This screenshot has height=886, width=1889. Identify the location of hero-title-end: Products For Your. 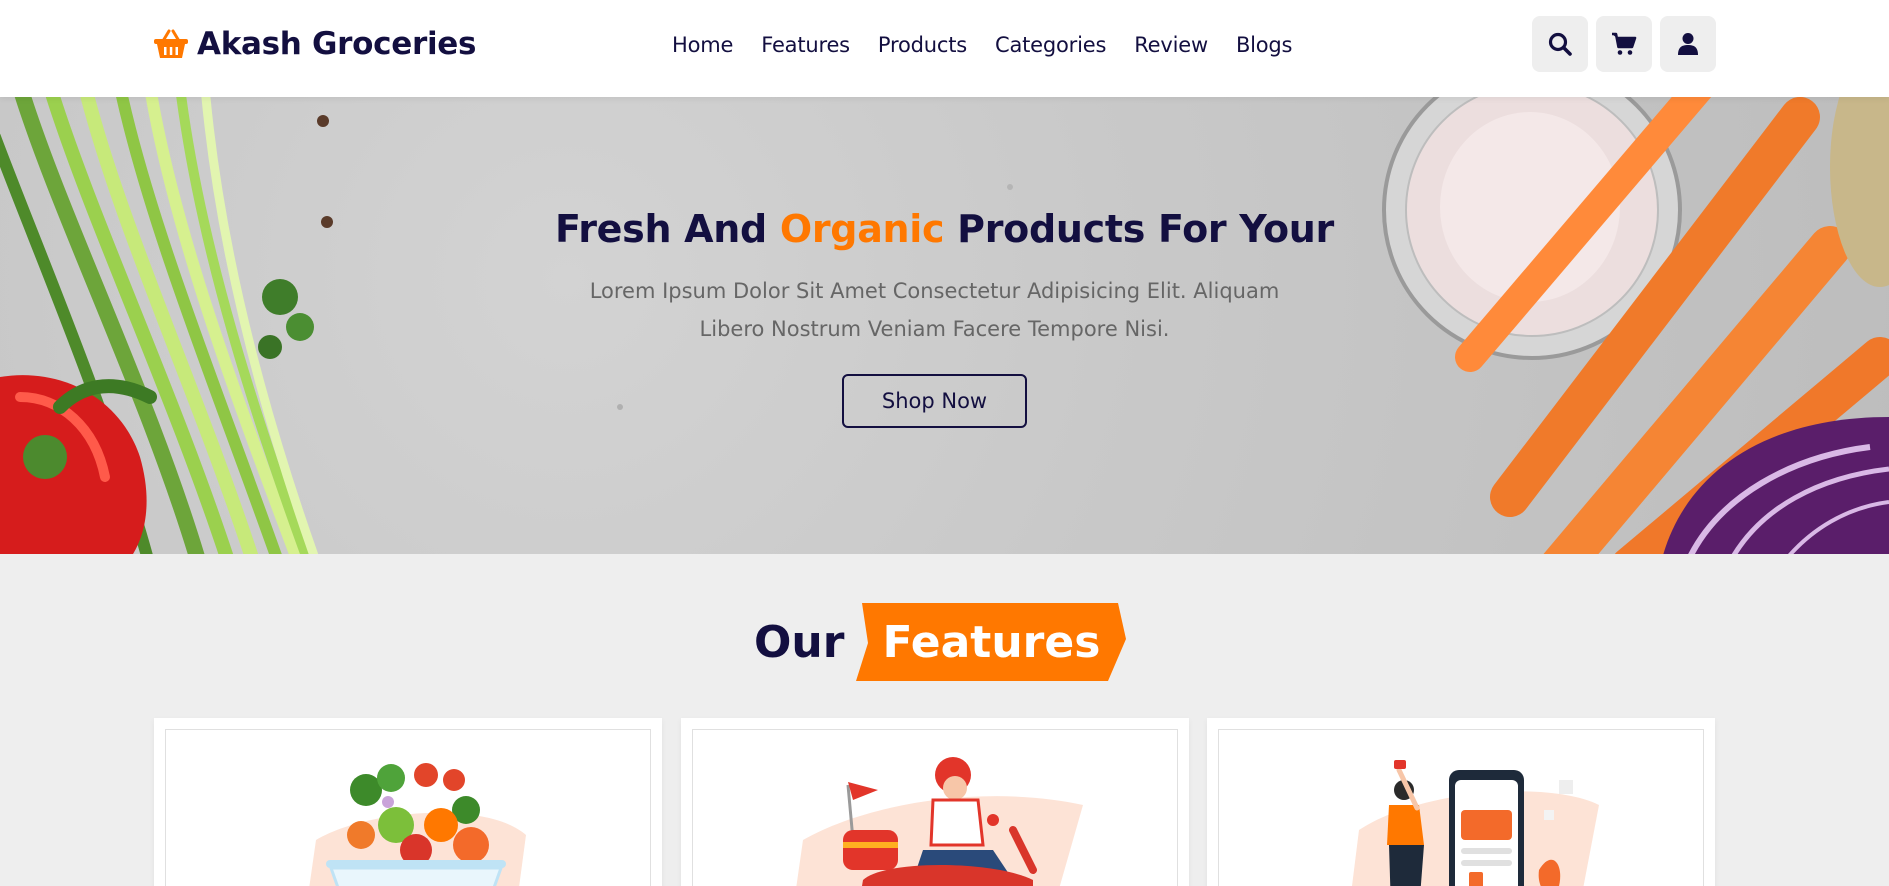
(1139, 229).